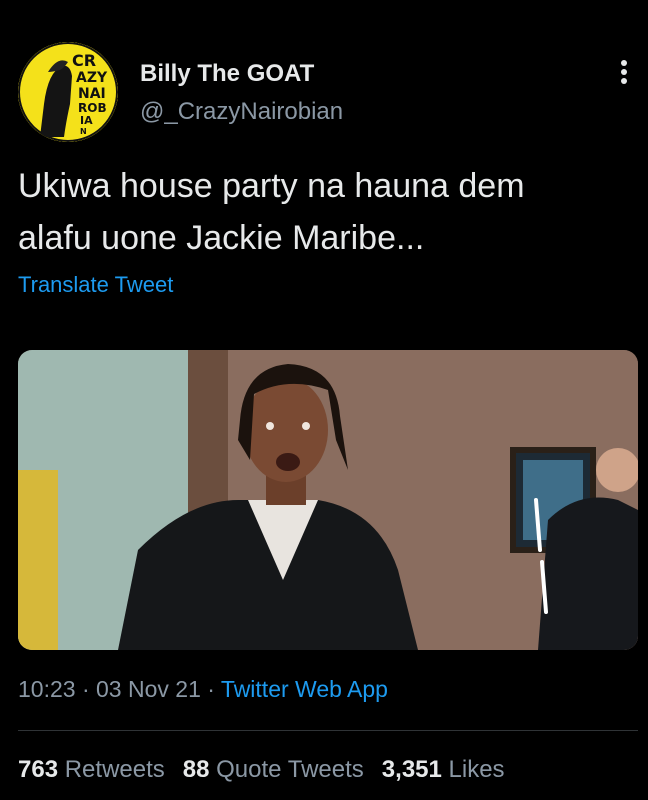  I want to click on quote-tweets-stat: 88 Quote Tweets, so click(273, 769).